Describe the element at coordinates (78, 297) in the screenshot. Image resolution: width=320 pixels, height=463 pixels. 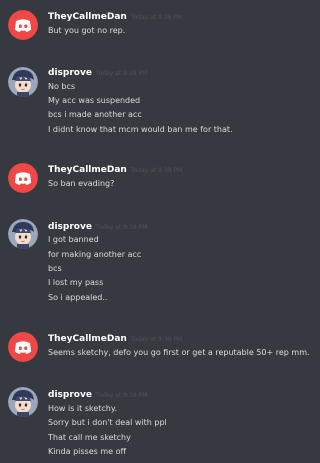
I see `message-line: So i appealed..` at that location.